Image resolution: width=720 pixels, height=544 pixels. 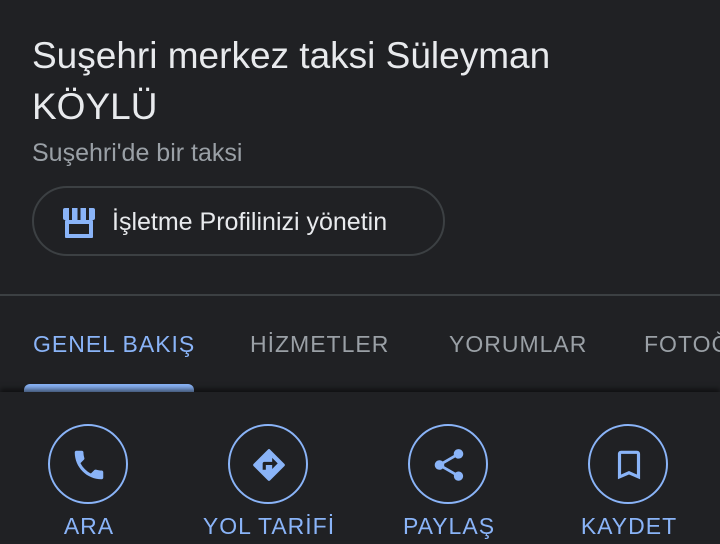 I want to click on tab-photos: FOTOĞRAFLAR, so click(x=682, y=344).